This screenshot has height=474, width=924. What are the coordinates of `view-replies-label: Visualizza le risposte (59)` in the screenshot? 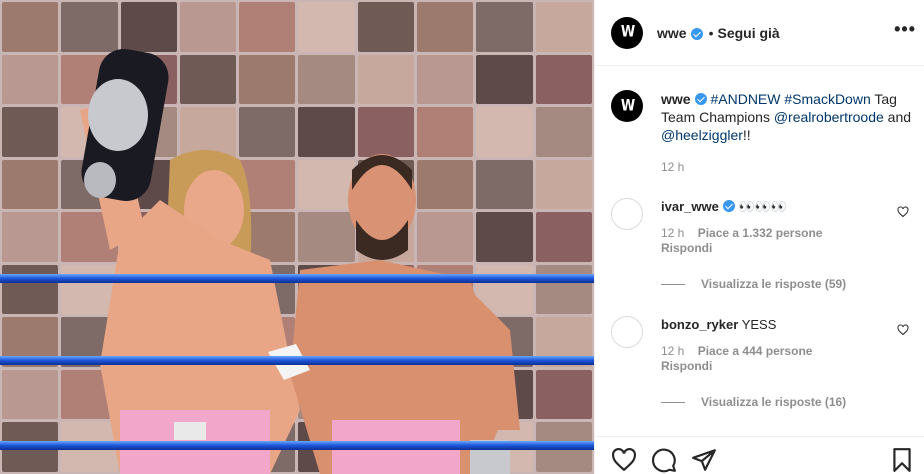 It's located at (774, 284).